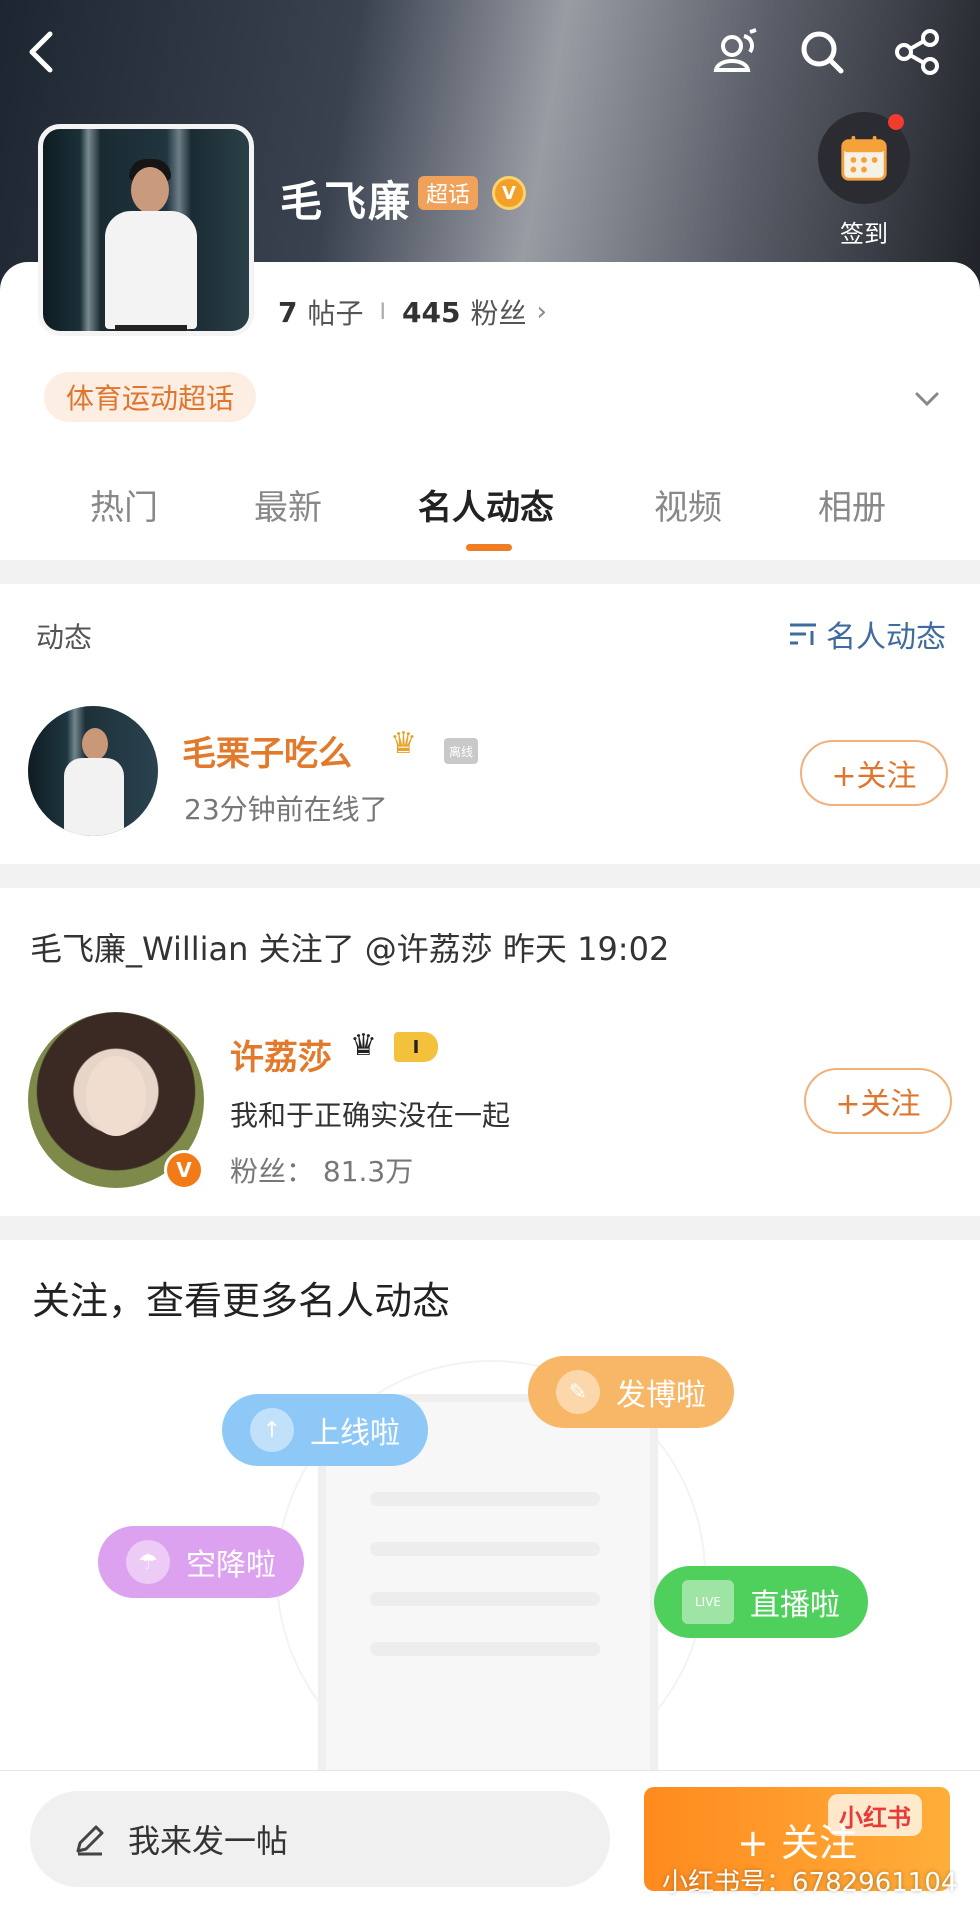  What do you see at coordinates (322, 1171) in the screenshot?
I see `user-fans: 粉丝： 81.3万` at bounding box center [322, 1171].